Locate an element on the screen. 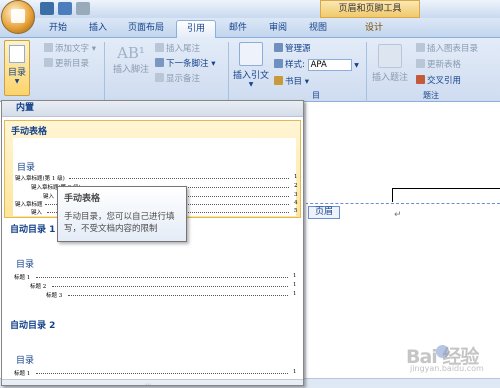 This screenshot has width=500, height=388. context-tools-title: 页眉和页脚工具 is located at coordinates (370, 9).